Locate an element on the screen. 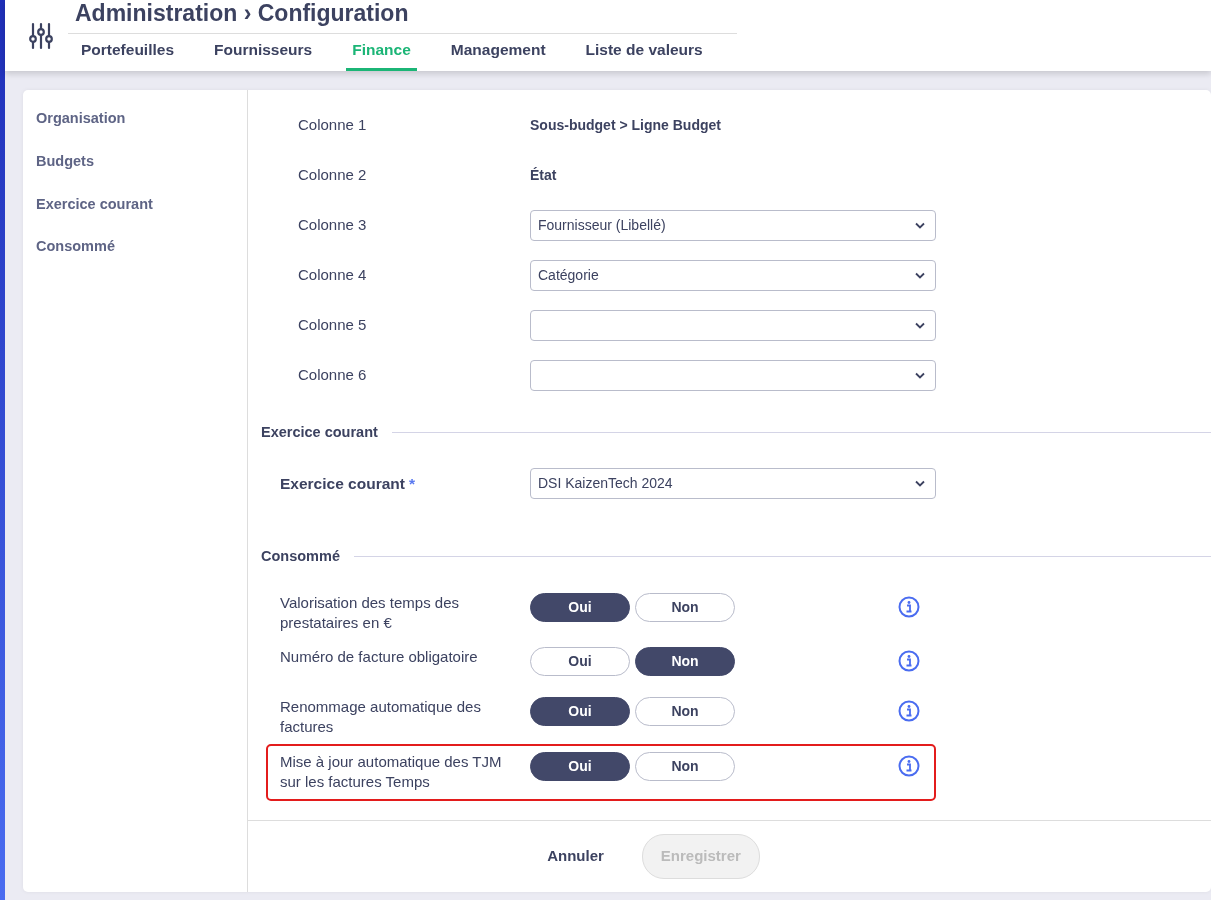 The height and width of the screenshot is (900, 1211). field-label: Colonne 5 is located at coordinates (332, 324).